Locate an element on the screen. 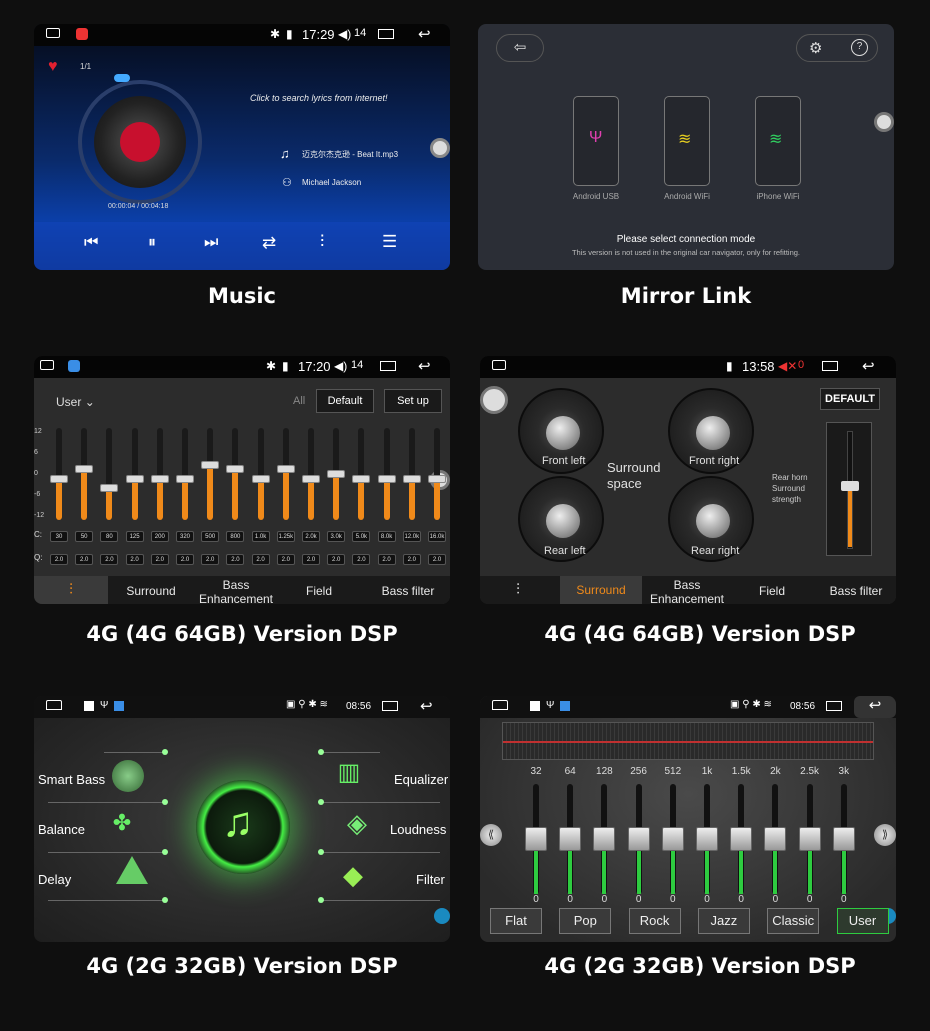 Image resolution: width=930 pixels, height=1031 pixels. delay-icon is located at coordinates (132, 870).